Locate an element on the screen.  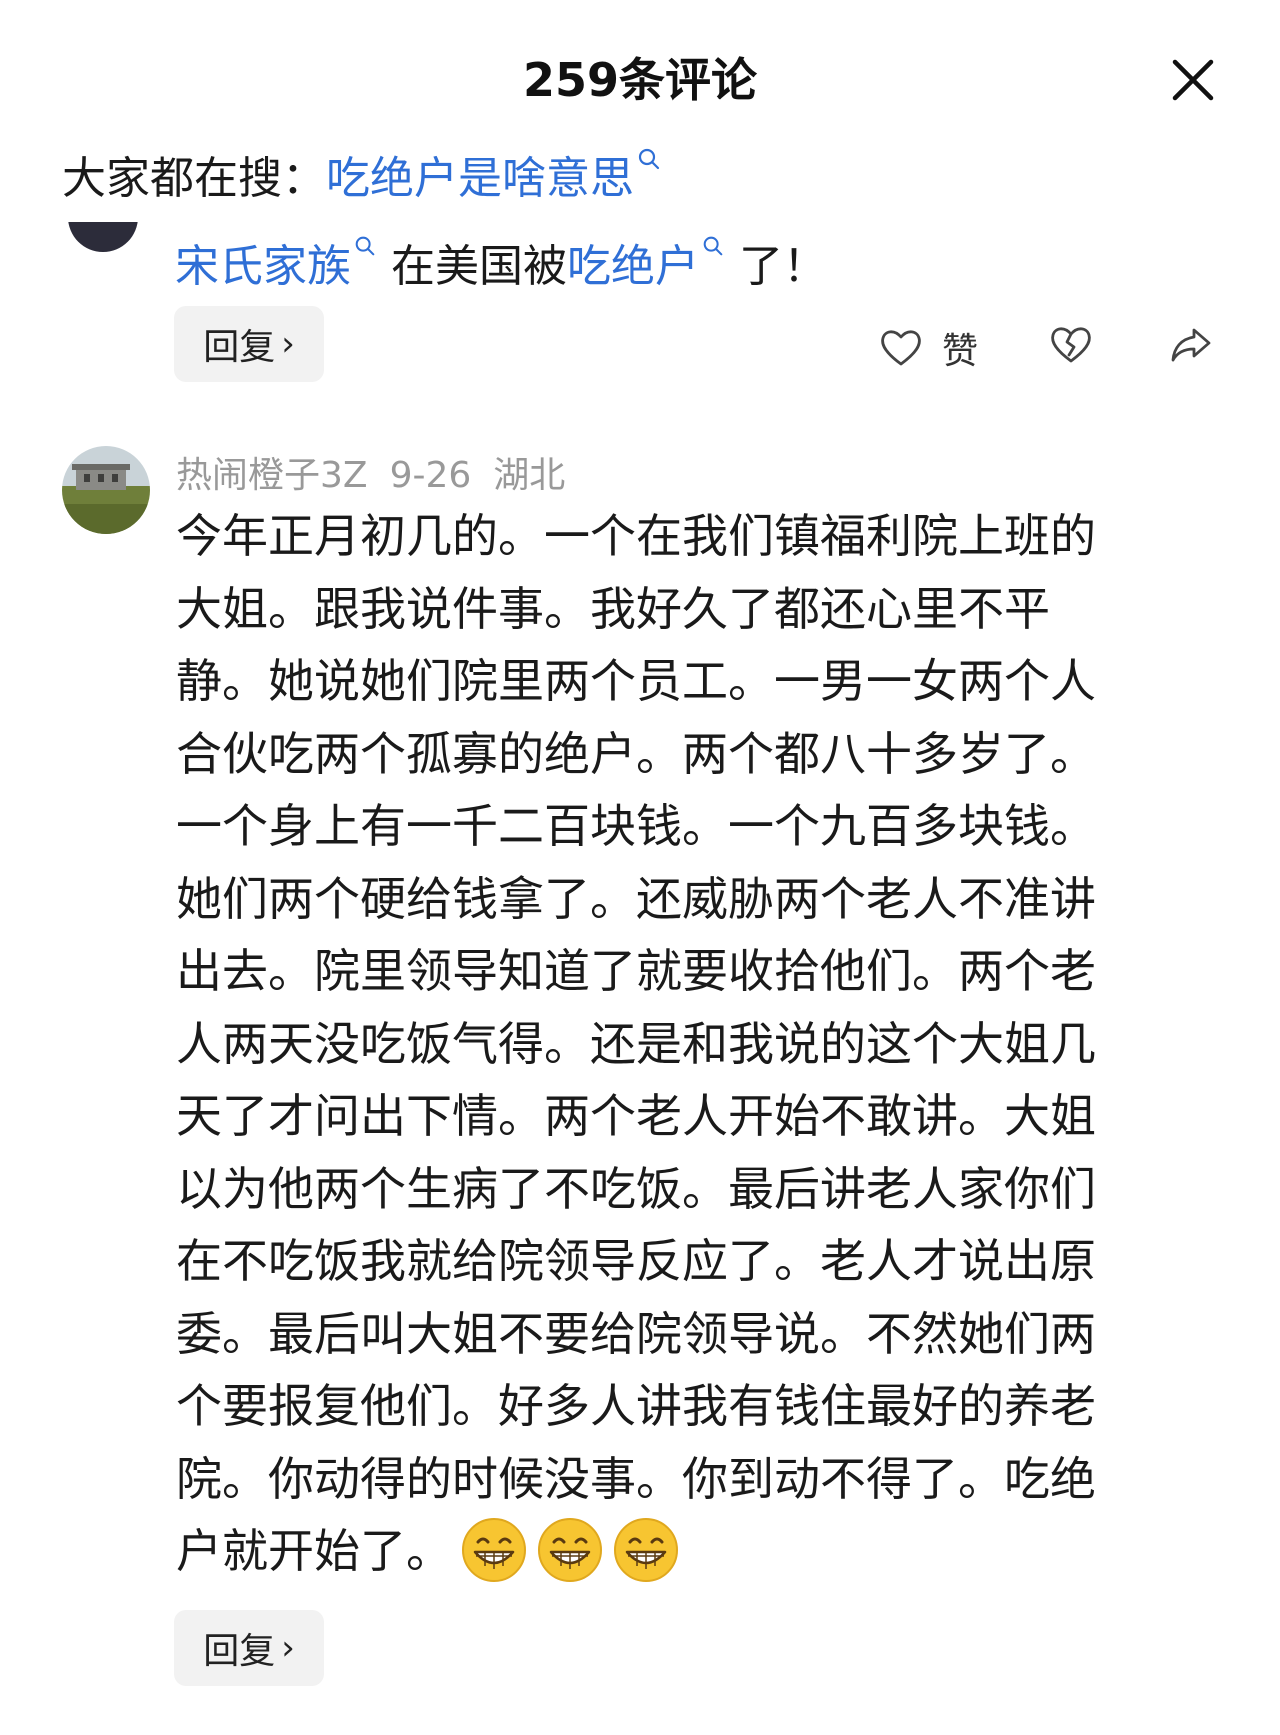
comment-line: 出去。院里领导知道了就要收拾他们。两个老 is located at coordinates (636, 971).